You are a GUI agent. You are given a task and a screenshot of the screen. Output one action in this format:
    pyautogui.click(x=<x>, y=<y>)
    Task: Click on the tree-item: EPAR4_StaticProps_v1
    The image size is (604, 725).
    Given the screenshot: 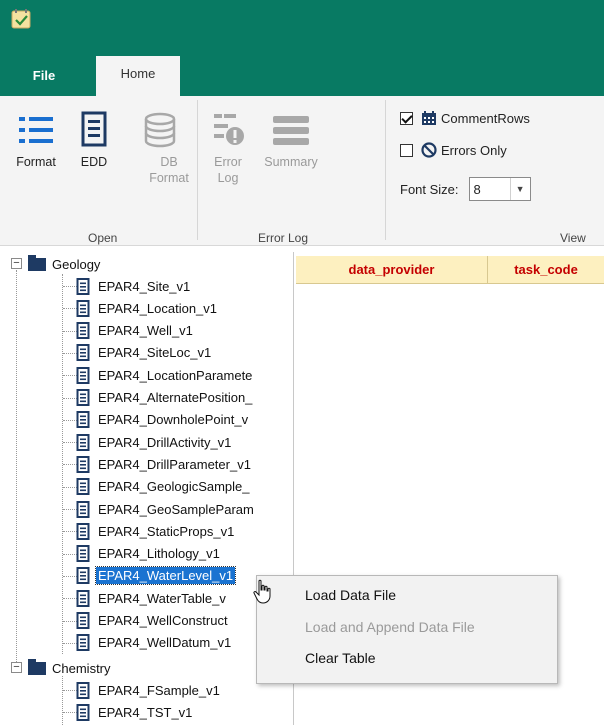 What is the action you would take?
    pyautogui.click(x=156, y=531)
    